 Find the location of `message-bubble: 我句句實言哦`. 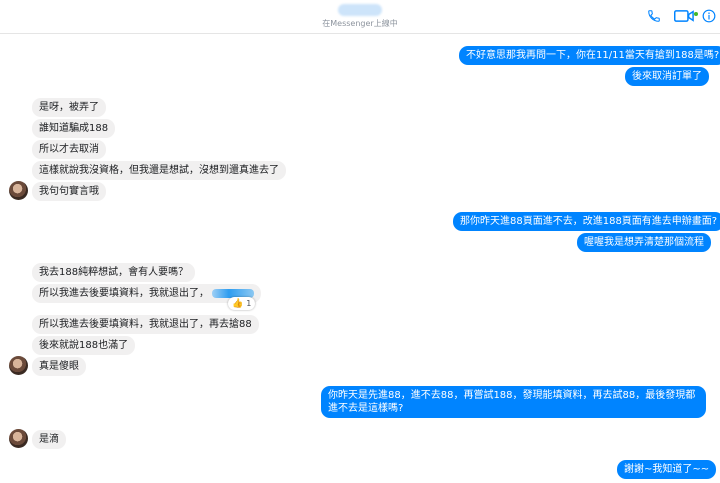

message-bubble: 我句句實言哦 is located at coordinates (69, 191).